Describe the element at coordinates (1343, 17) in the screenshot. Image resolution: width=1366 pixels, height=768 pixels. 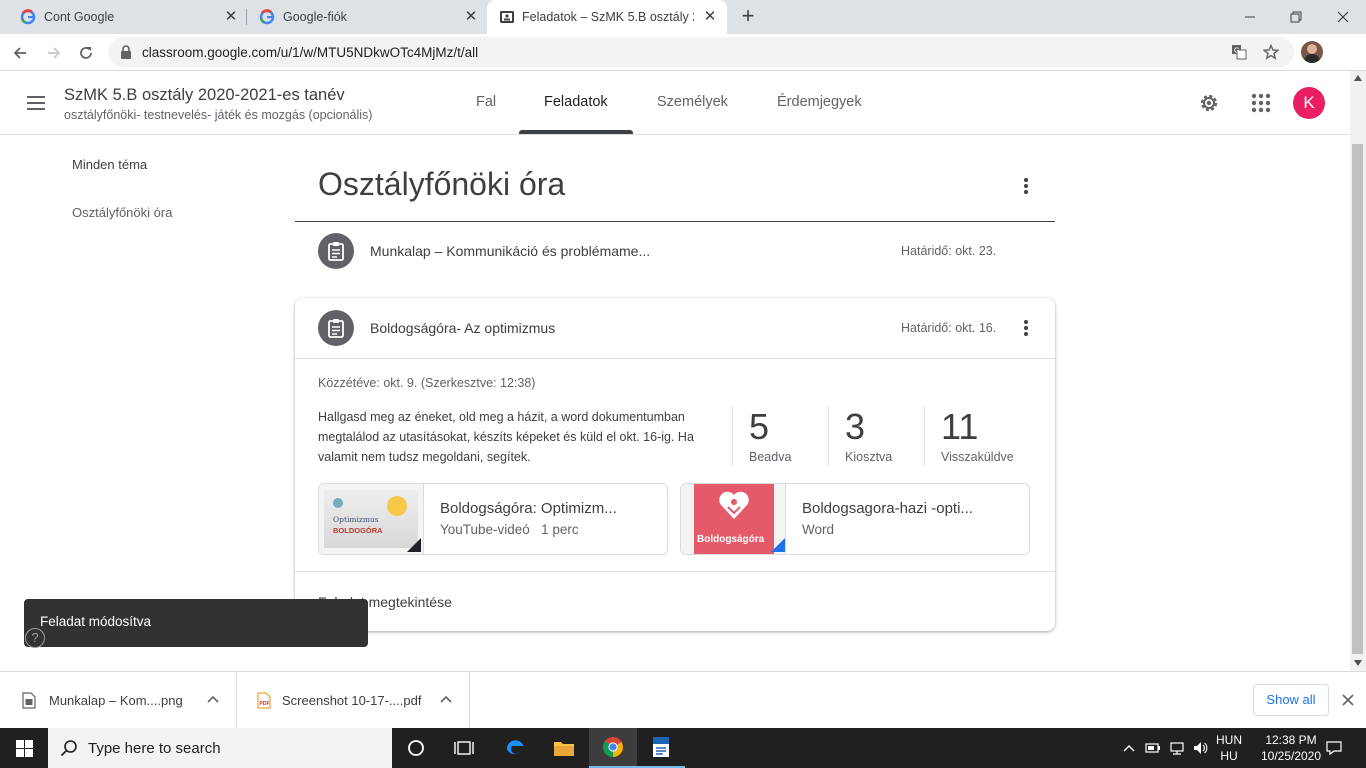
I see `close-window-button` at that location.